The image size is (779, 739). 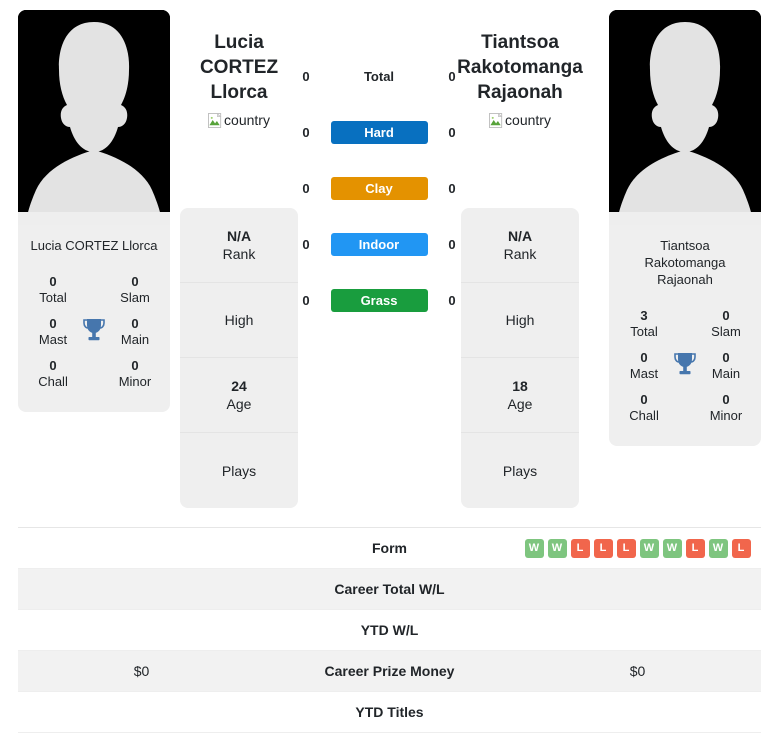 I want to click on titles-mast-right: 0 Mast, so click(x=644, y=366).